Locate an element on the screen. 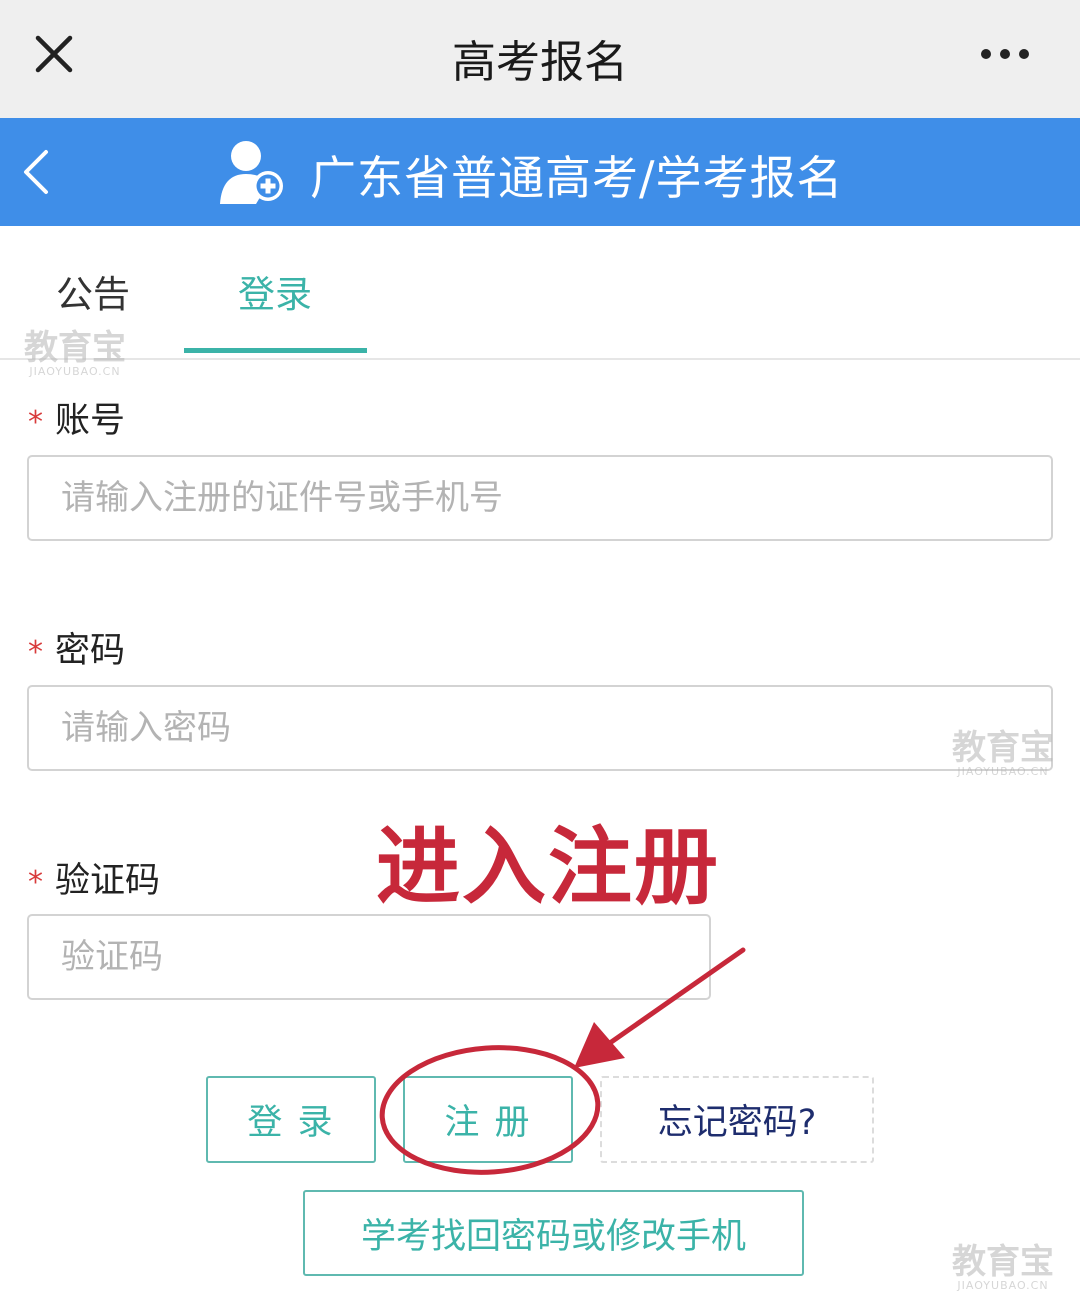  annotation-overlay is located at coordinates (562, 1061).